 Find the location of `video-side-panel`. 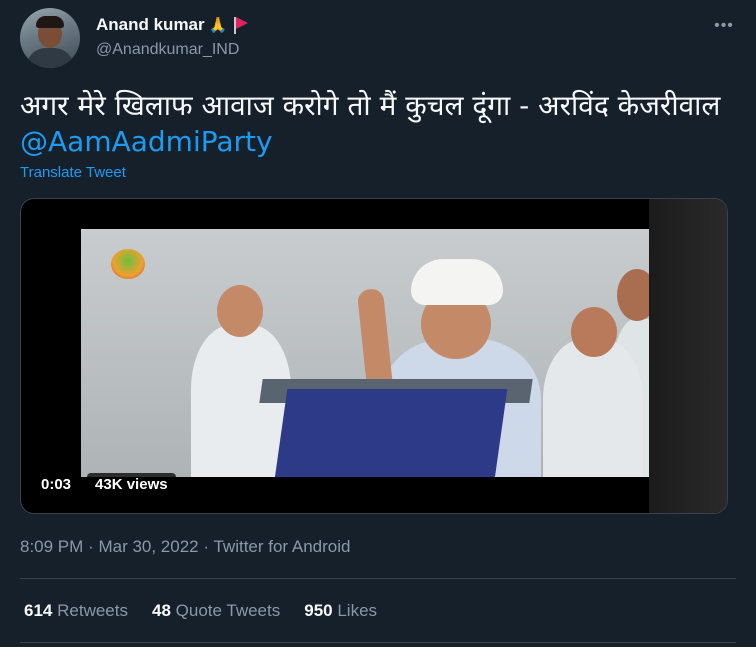

video-side-panel is located at coordinates (688, 356).